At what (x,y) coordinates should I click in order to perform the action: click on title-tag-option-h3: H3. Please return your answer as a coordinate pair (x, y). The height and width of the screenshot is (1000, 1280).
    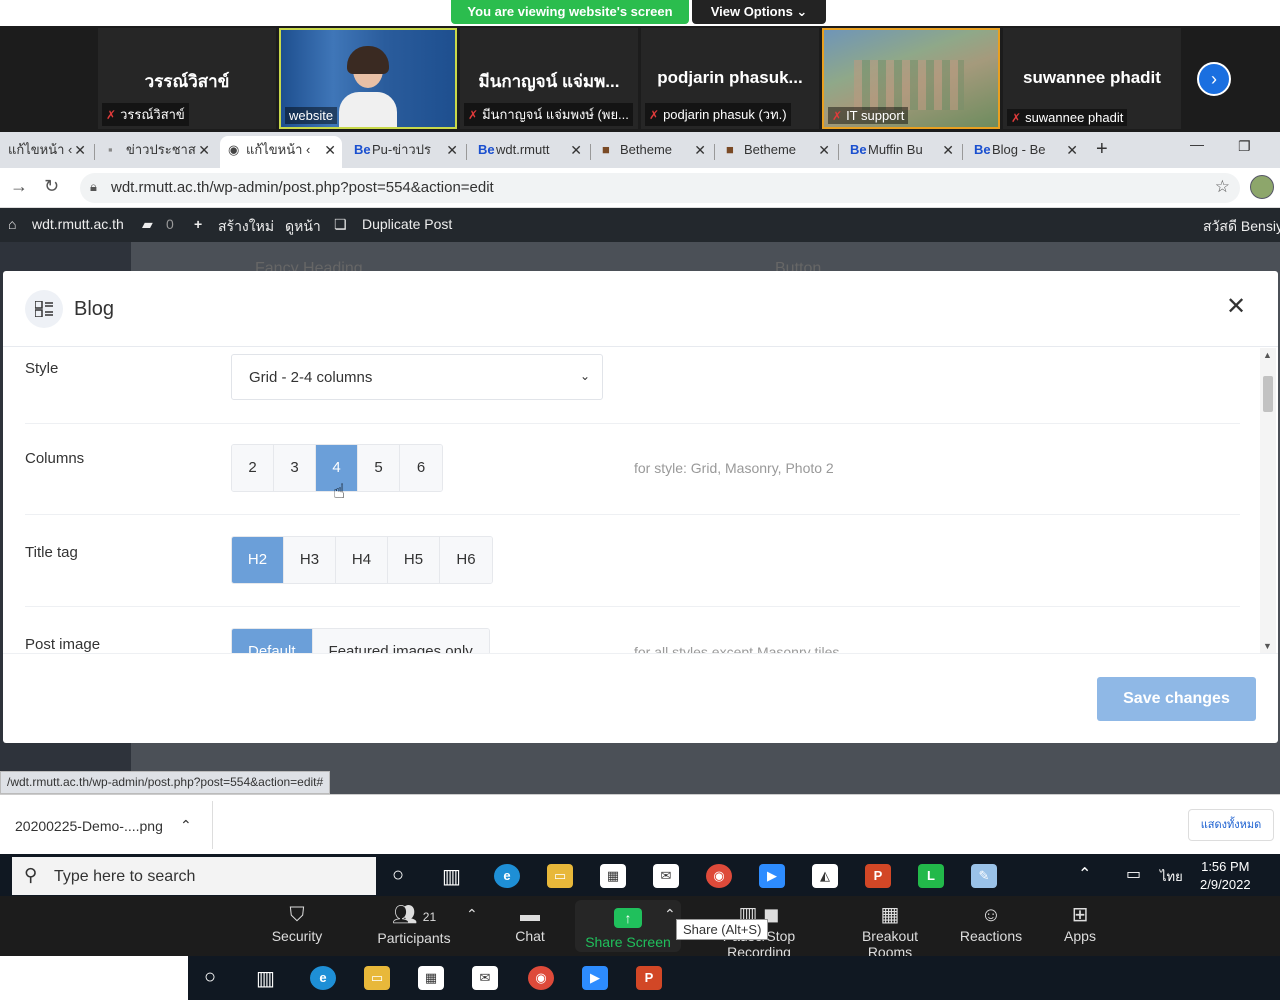
    Looking at the image, I should click on (310, 560).